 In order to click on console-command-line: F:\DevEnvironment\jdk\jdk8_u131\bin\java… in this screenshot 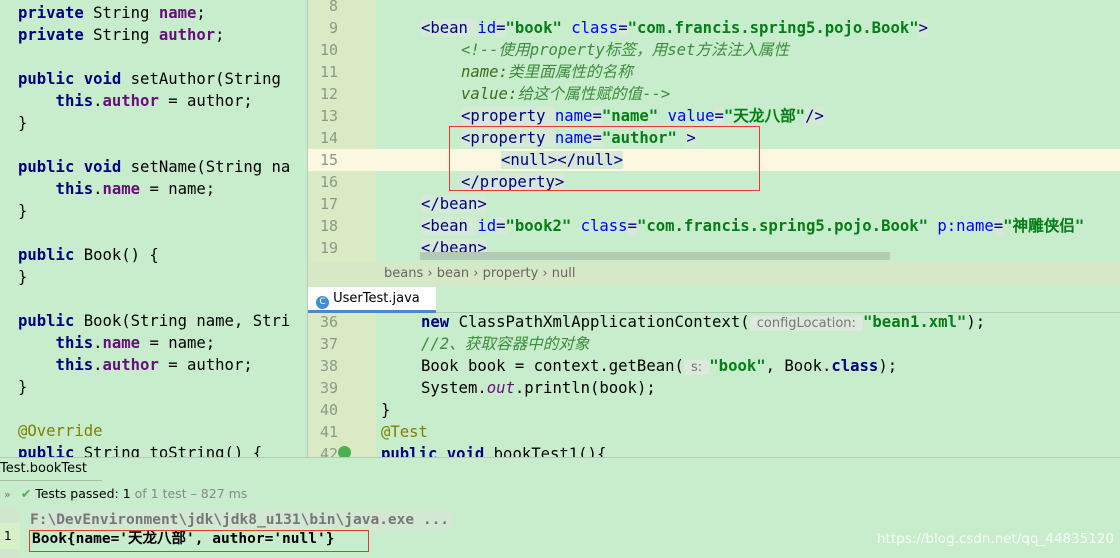, I will do `click(241, 520)`.